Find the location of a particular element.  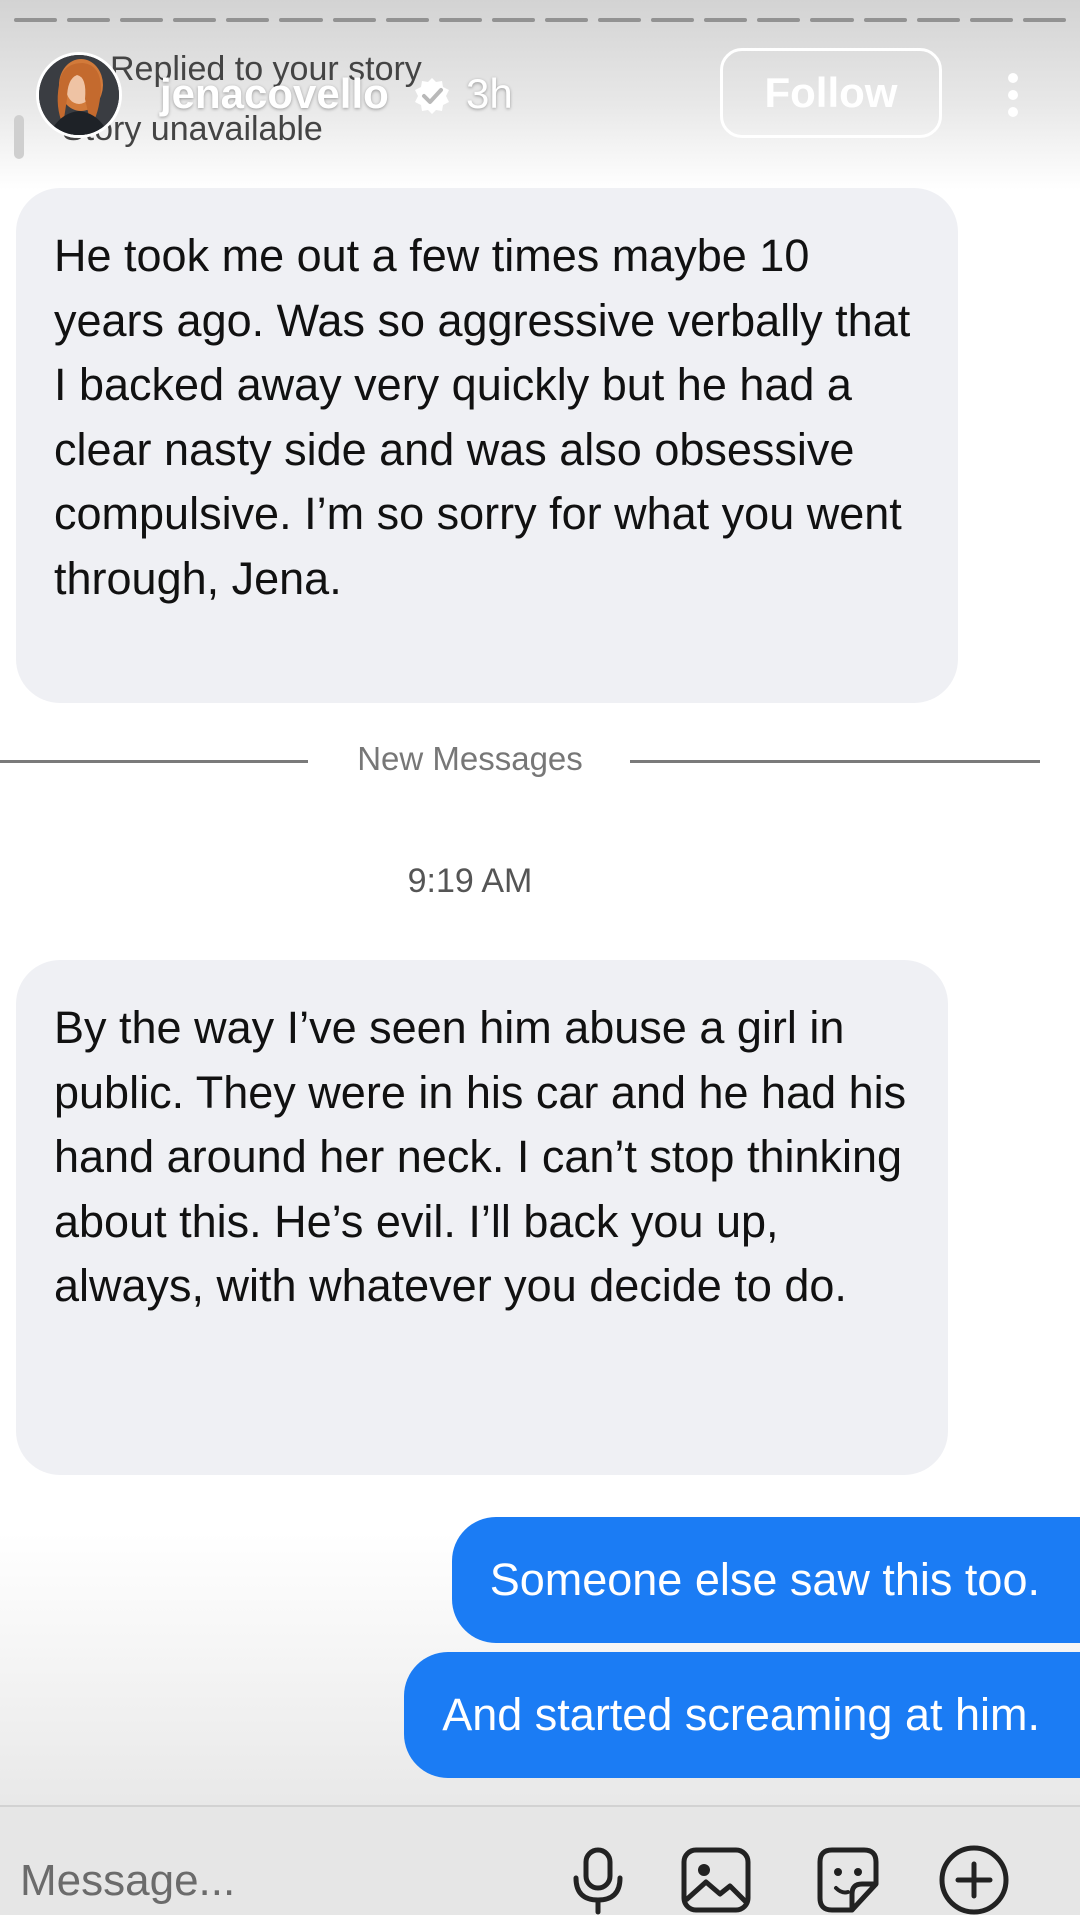

microphone-icon is located at coordinates (598, 1880).